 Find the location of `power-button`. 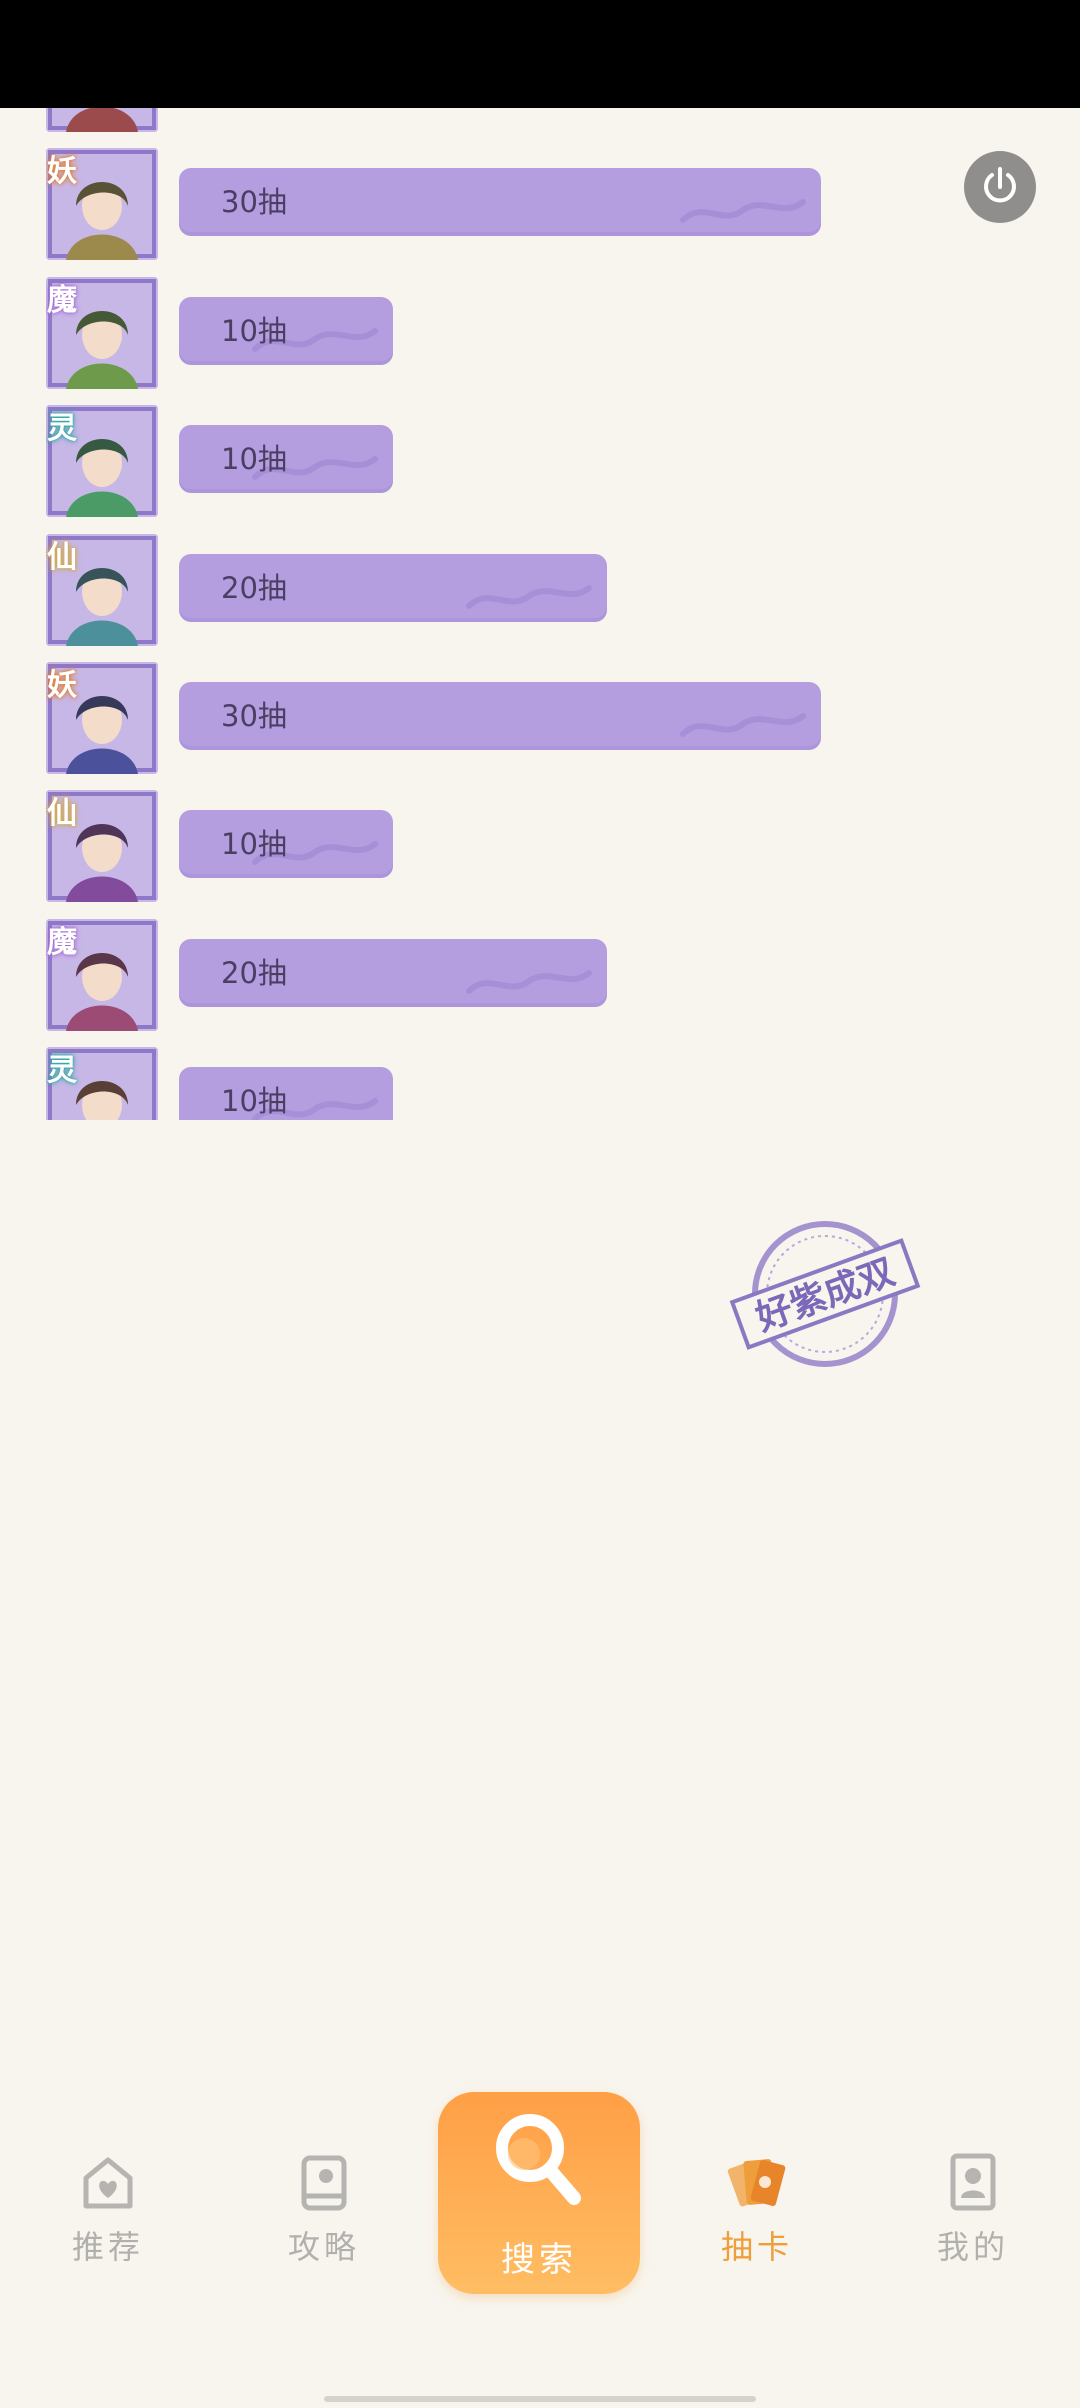

power-button is located at coordinates (1000, 187).